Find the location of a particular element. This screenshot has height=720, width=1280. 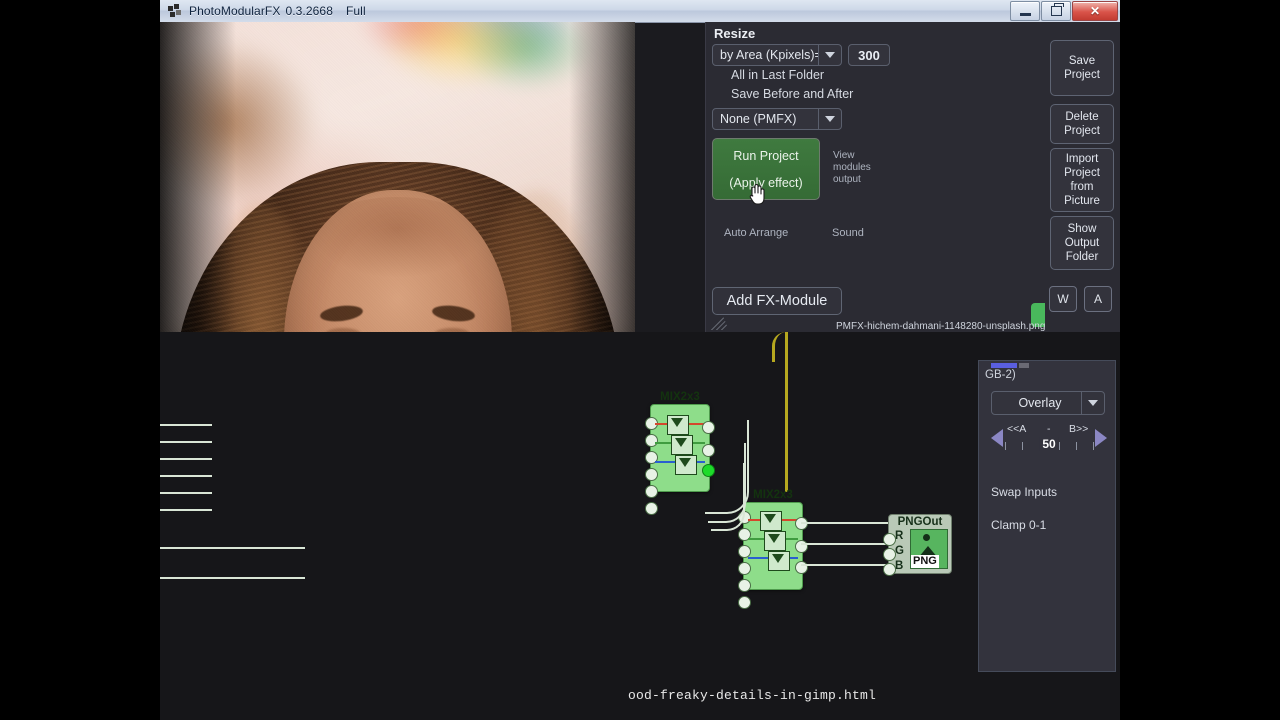

mix-slider: <<A - B>> 50 is located at coordinates (1049, 439).